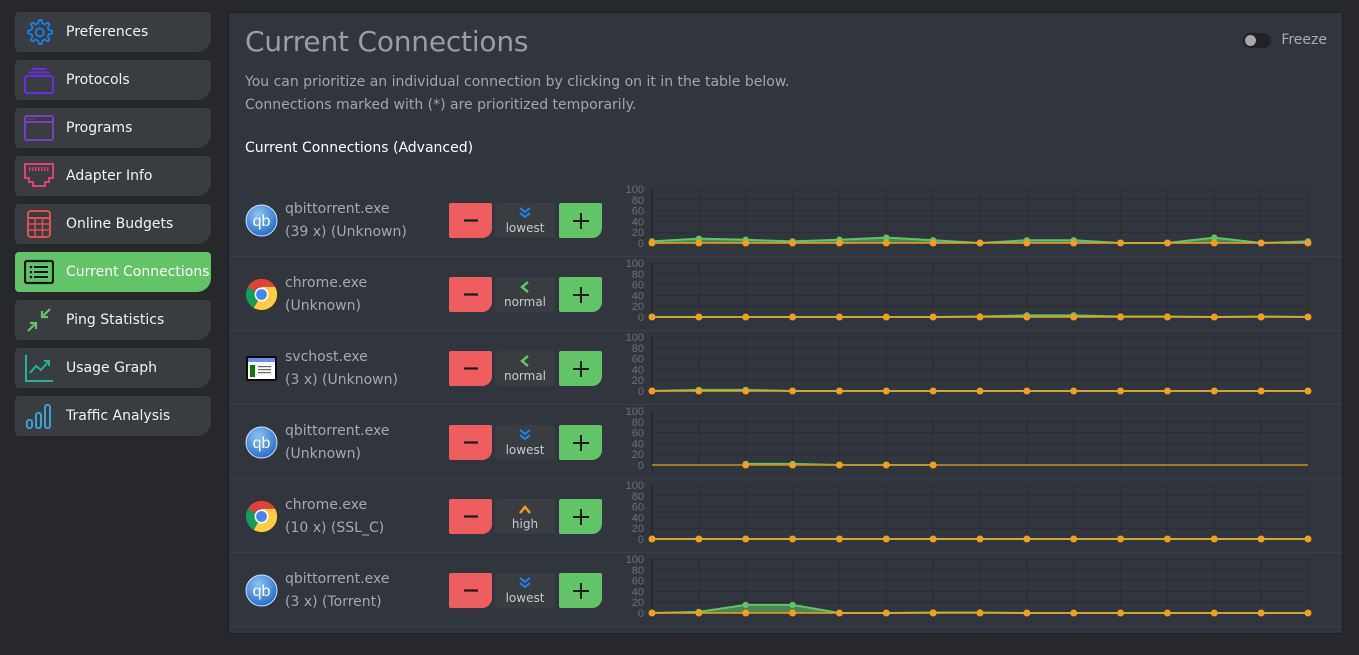 The width and height of the screenshot is (1359, 655). What do you see at coordinates (113, 32) in the screenshot?
I see `sidebar-item-preferences: Preferences` at bounding box center [113, 32].